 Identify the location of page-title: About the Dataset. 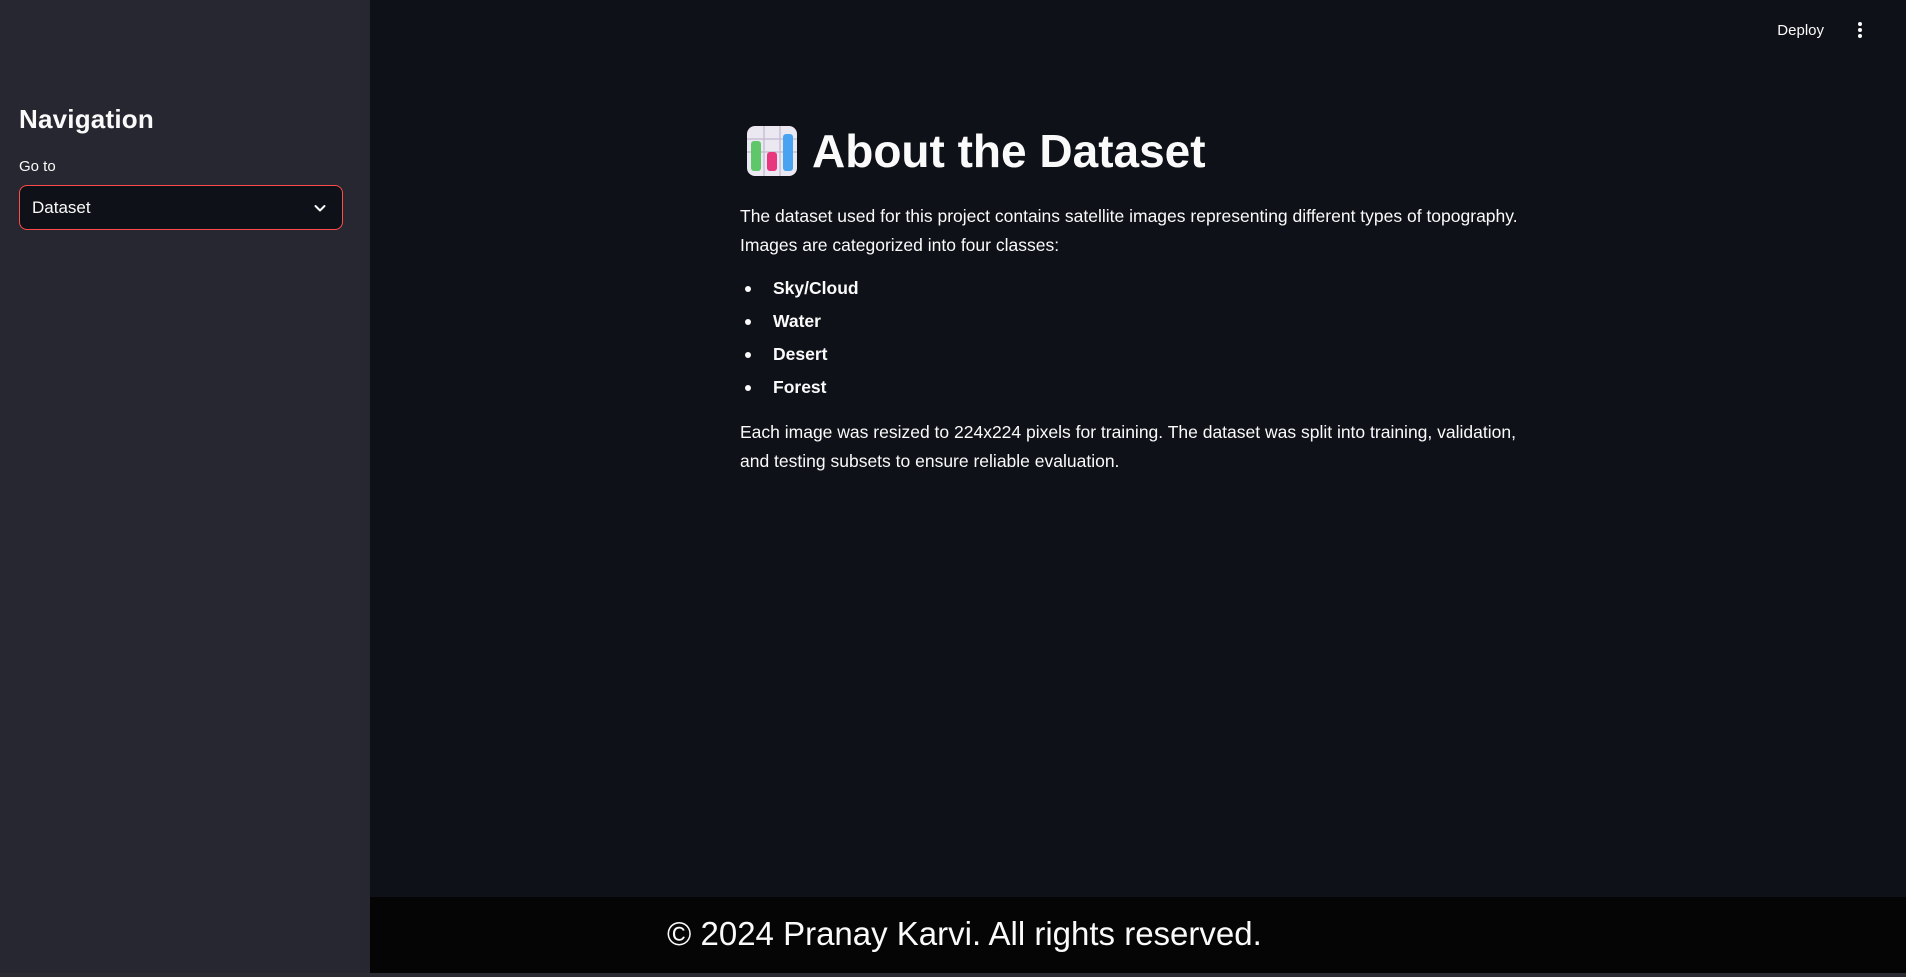
(1140, 151).